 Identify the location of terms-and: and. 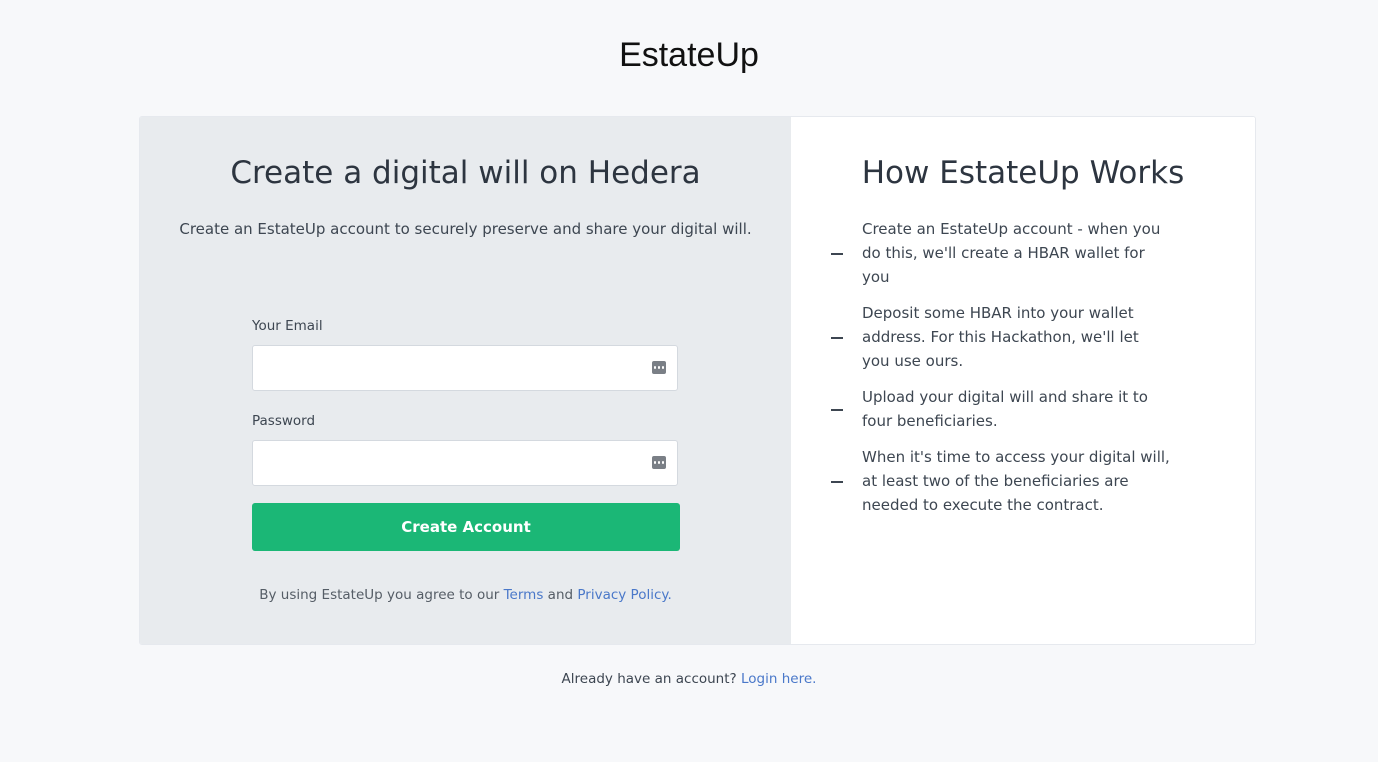
(560, 595).